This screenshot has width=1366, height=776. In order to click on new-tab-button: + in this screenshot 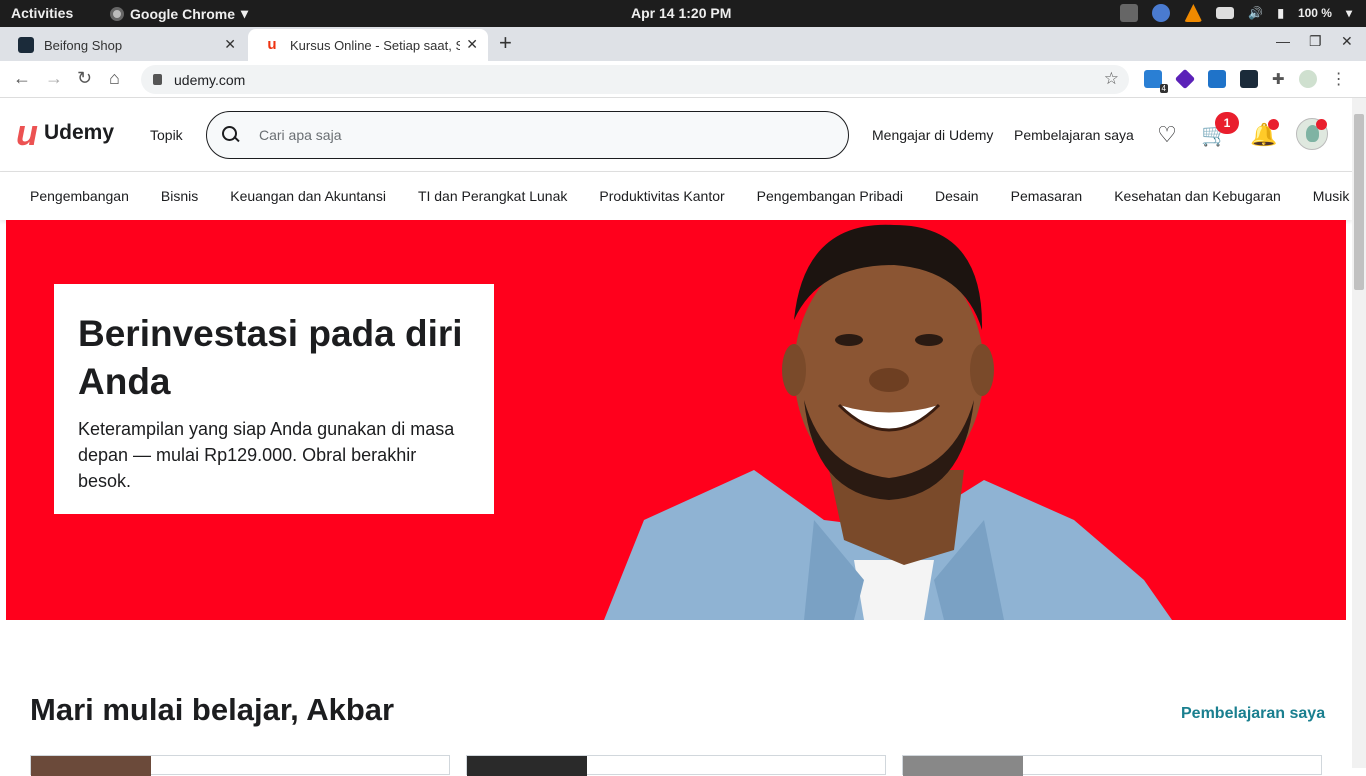, I will do `click(505, 43)`.